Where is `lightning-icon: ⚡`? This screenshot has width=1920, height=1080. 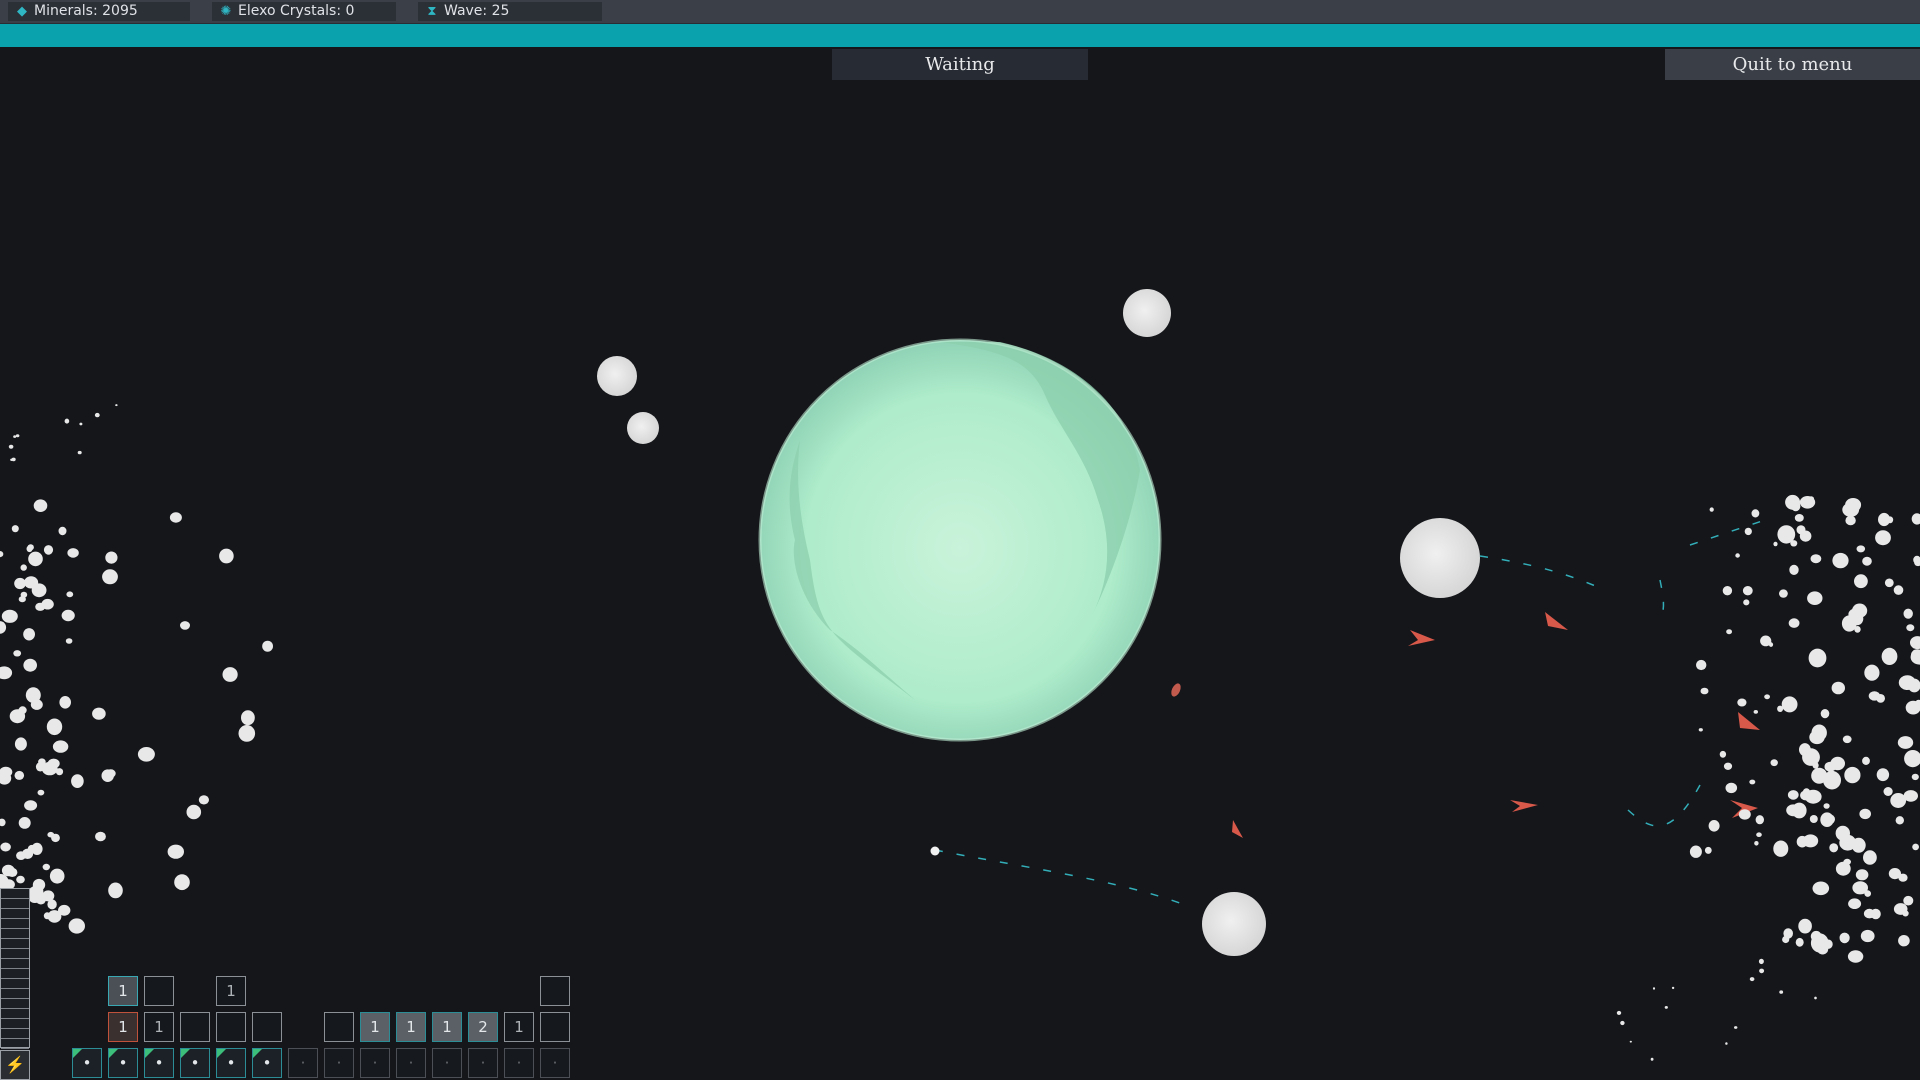 lightning-icon: ⚡ is located at coordinates (15, 1065).